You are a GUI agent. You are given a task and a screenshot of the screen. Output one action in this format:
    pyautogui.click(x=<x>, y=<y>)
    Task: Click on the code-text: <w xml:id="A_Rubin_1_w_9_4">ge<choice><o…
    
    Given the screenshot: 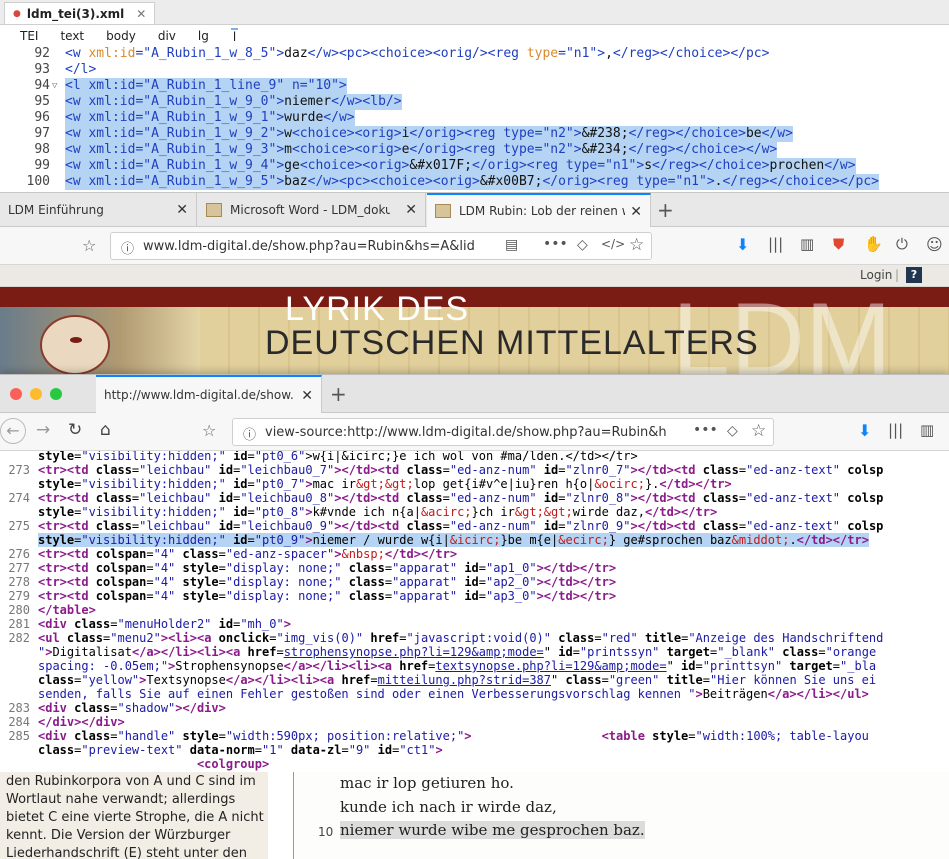 What is the action you would take?
    pyautogui.click(x=460, y=166)
    